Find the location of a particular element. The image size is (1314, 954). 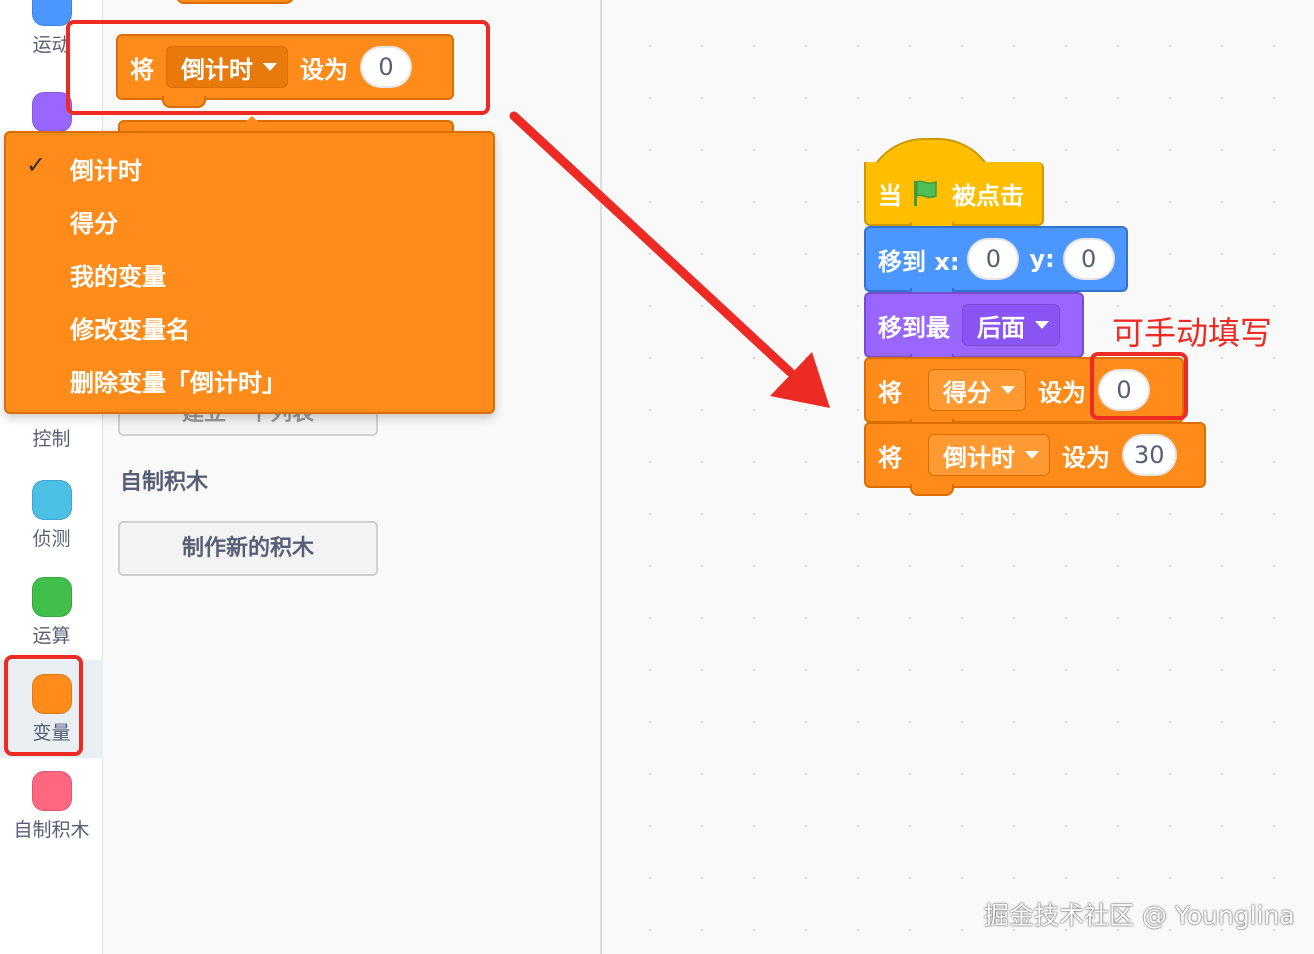

block-prefix: 当 is located at coordinates (890, 195).